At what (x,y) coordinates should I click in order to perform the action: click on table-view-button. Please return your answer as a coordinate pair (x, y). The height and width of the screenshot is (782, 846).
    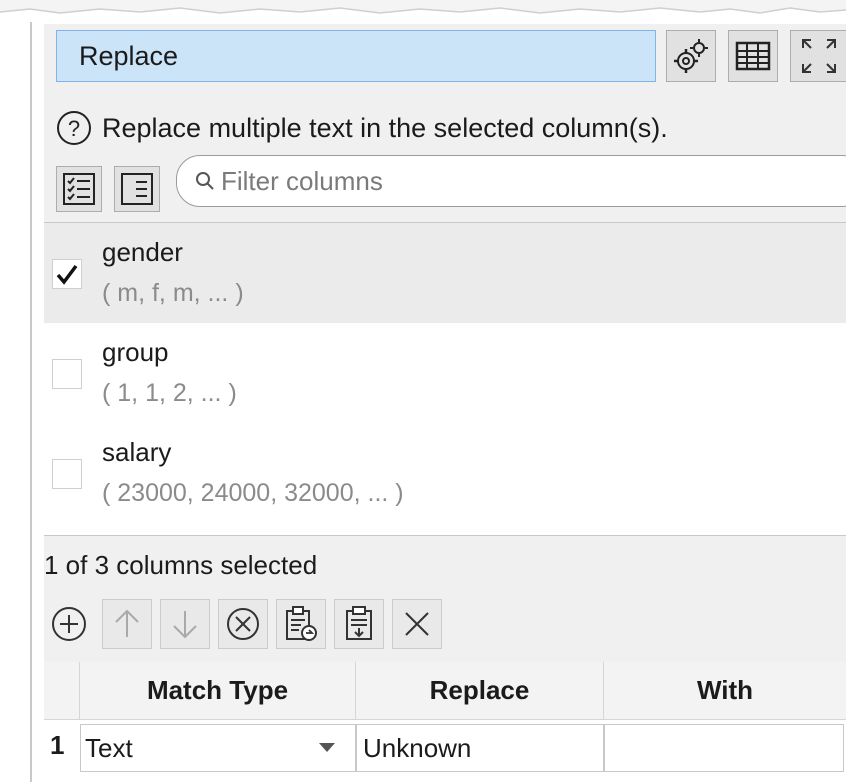
    Looking at the image, I should click on (753, 56).